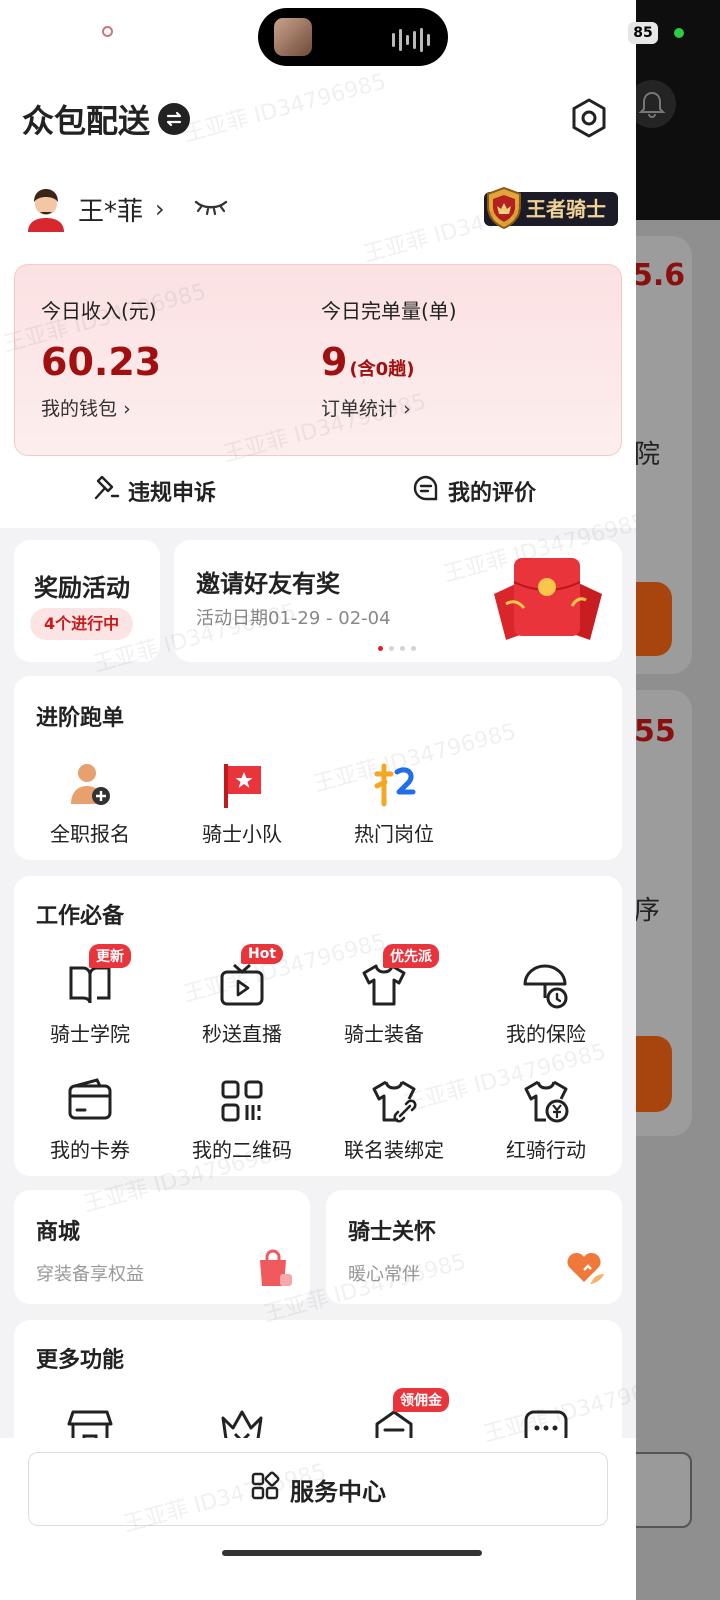 Image resolution: width=720 pixels, height=1600 pixels. Describe the element at coordinates (262, 954) in the screenshot. I see `hot-tag: Hot` at that location.